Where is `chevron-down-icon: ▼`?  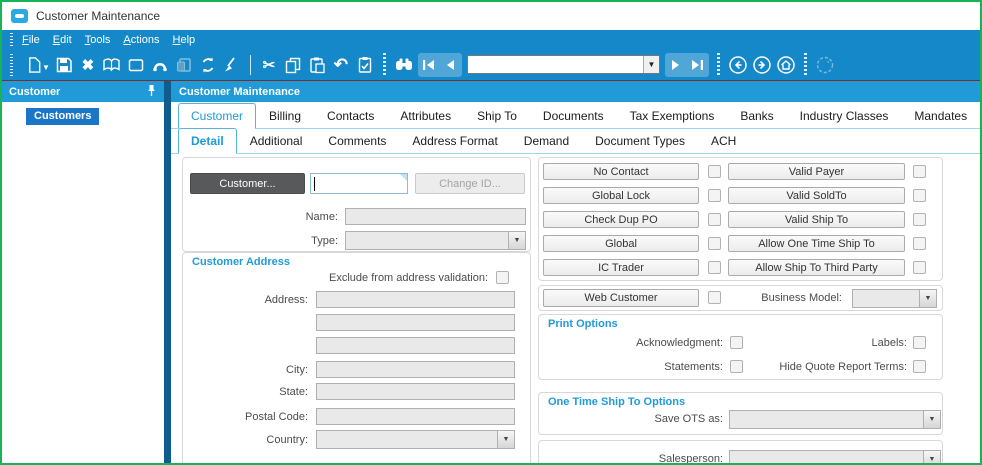 chevron-down-icon: ▼ is located at coordinates (931, 457).